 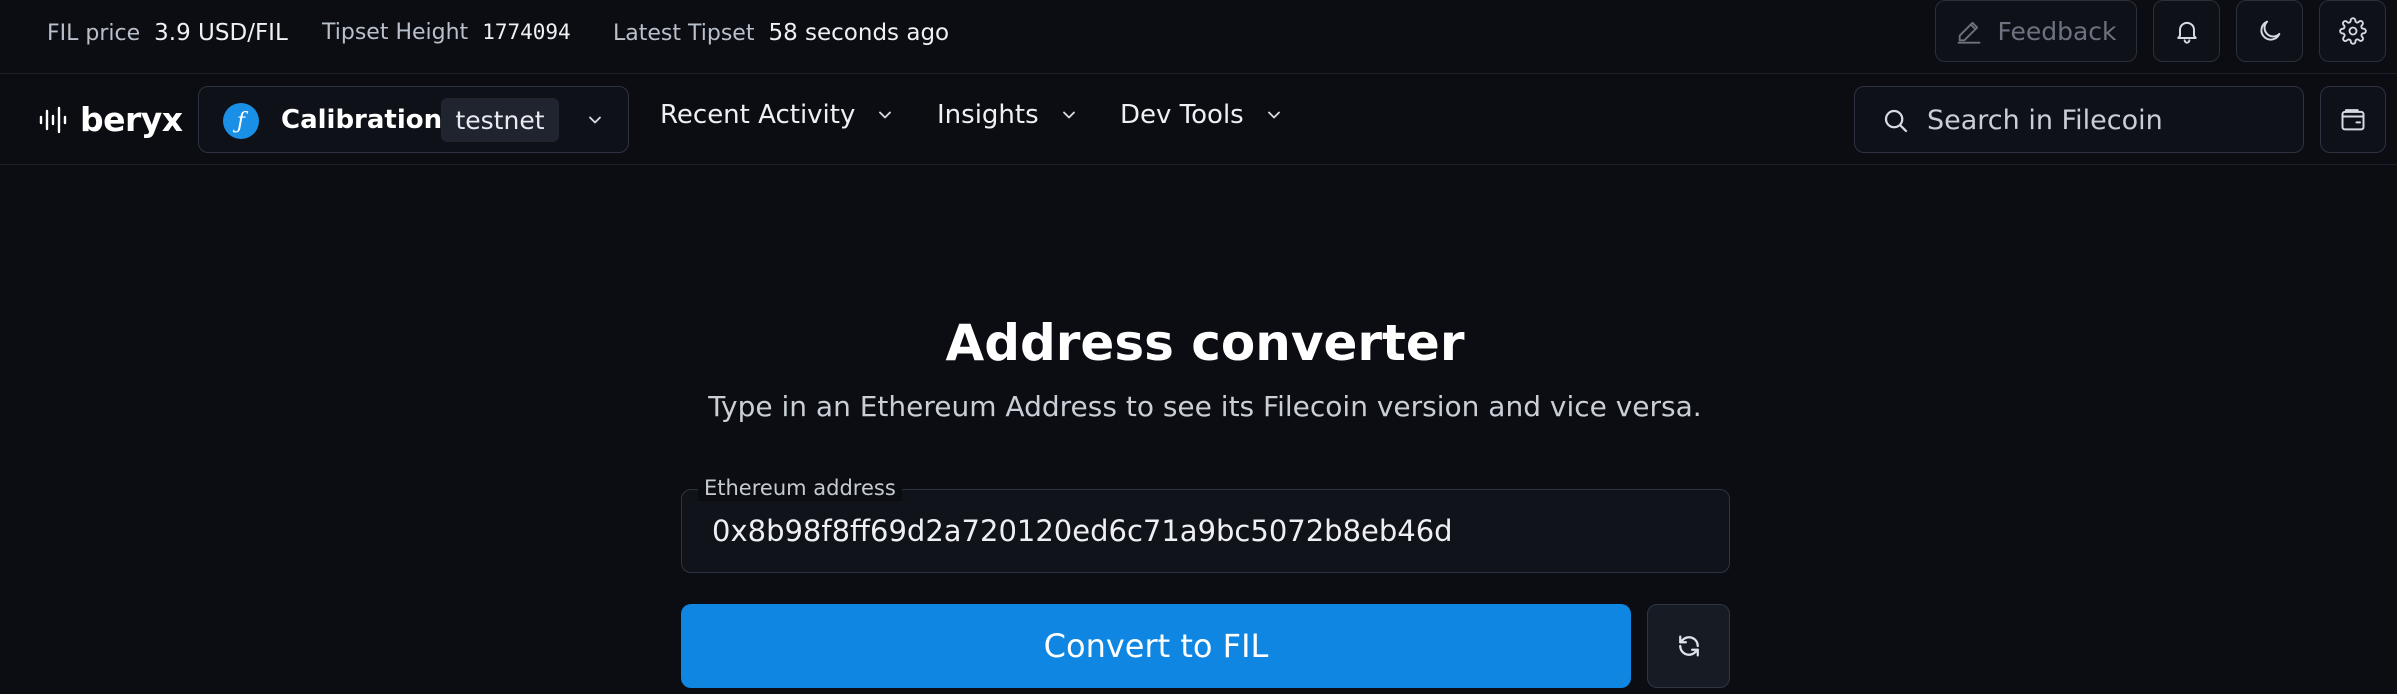 I want to click on convert-to-fil-button: Convert to FIL, so click(x=1156, y=646).